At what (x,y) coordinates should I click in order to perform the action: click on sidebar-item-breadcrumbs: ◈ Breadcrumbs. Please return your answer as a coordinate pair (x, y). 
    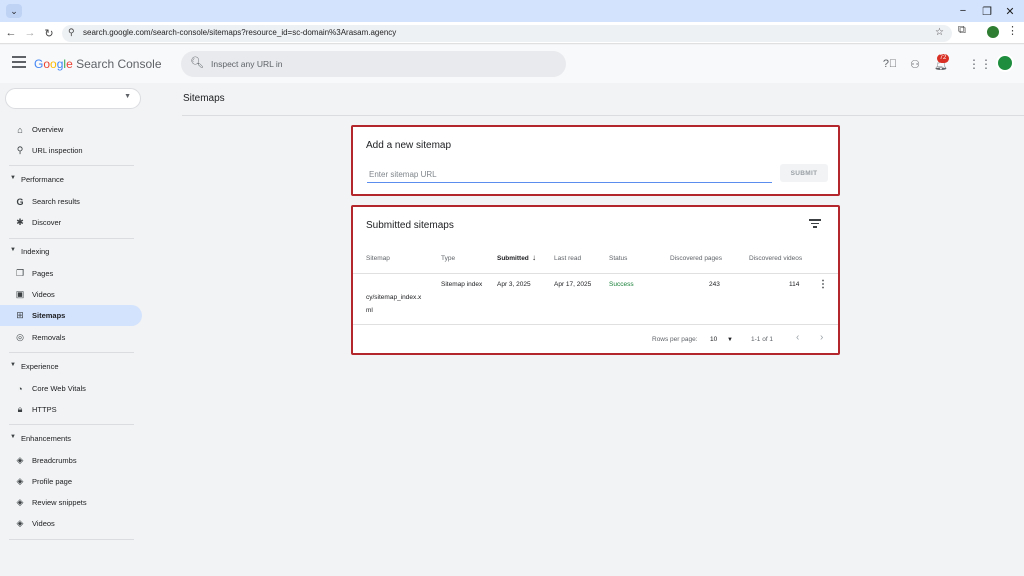
    Looking at the image, I should click on (71, 460).